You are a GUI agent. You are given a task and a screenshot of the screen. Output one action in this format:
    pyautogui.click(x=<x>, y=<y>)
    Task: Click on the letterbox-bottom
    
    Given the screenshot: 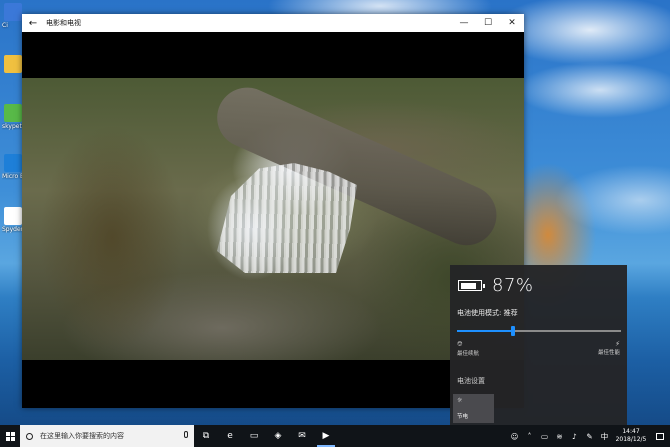 What is the action you would take?
    pyautogui.click(x=273, y=384)
    